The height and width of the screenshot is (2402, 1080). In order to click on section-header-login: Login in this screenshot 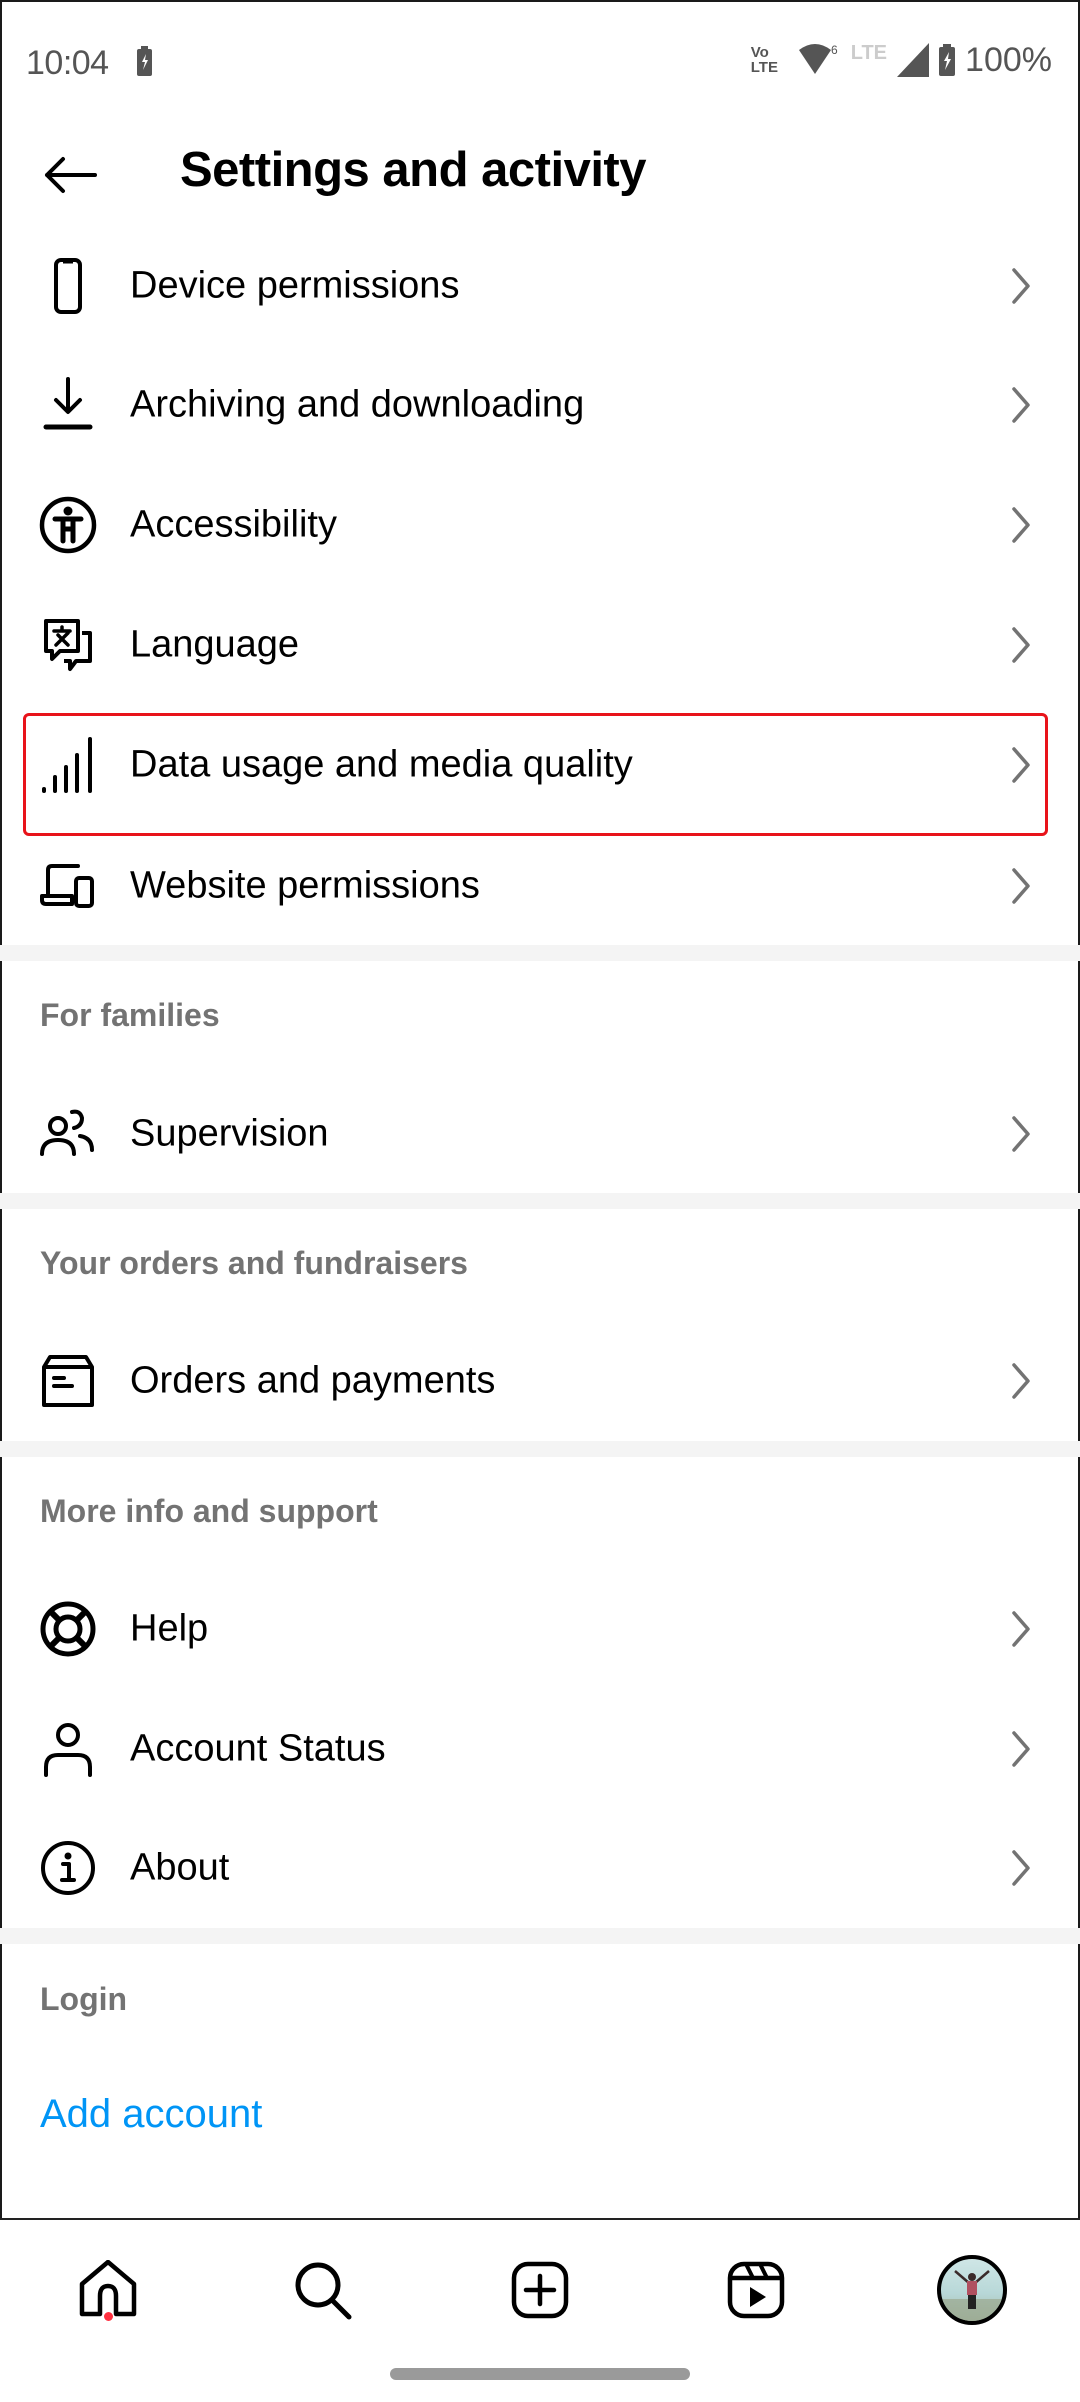, I will do `click(84, 1999)`.